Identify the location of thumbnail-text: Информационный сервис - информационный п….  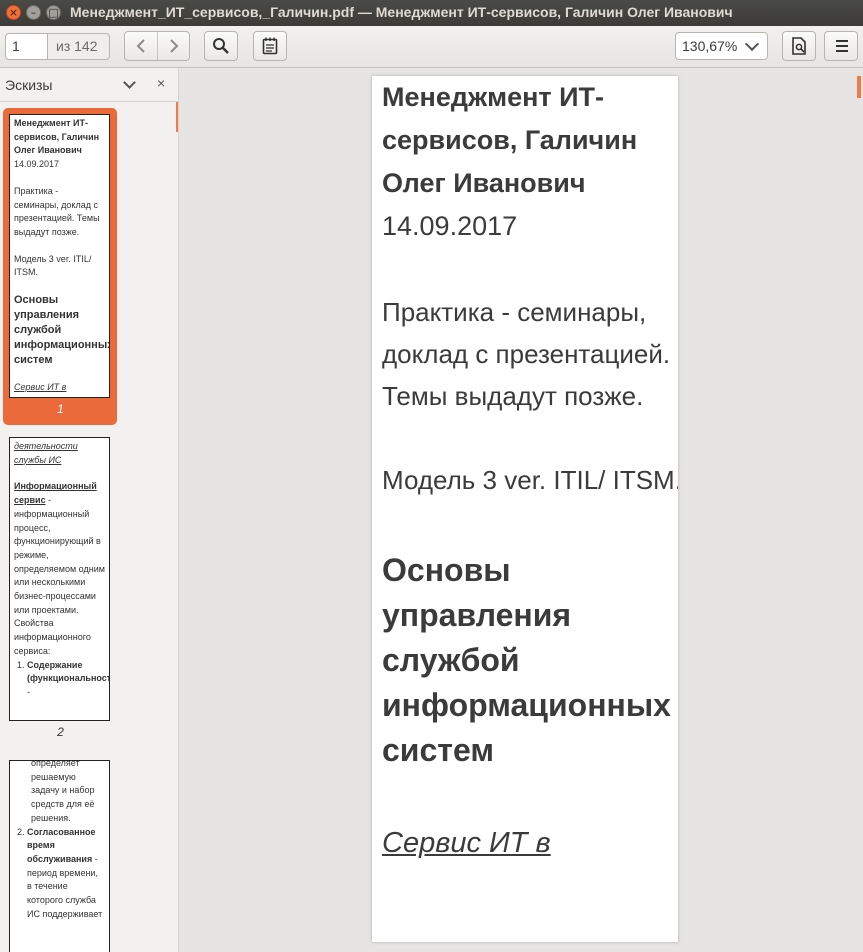
(59, 548).